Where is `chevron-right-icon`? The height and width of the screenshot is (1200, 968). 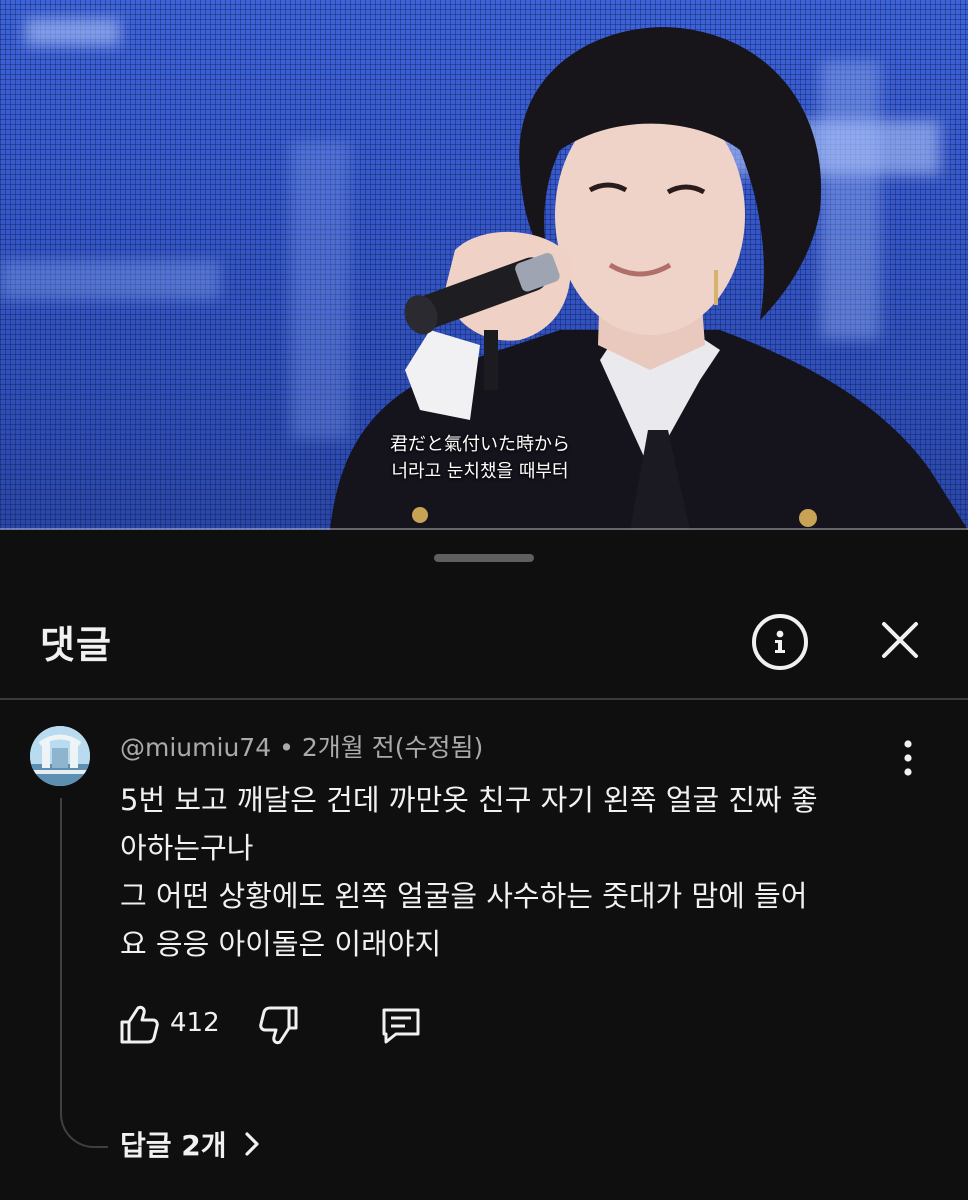
chevron-right-icon is located at coordinates (251, 1144).